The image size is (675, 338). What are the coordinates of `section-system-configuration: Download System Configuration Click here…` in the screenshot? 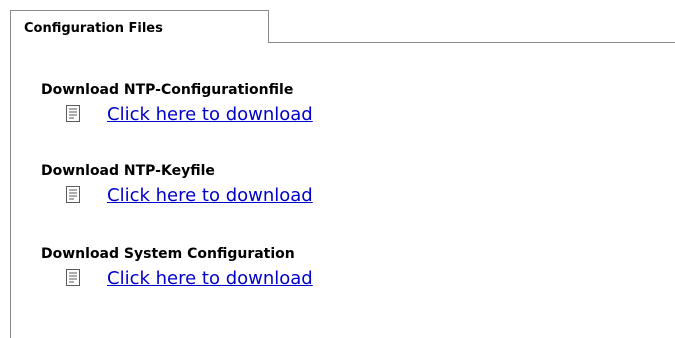 It's located at (177, 267).